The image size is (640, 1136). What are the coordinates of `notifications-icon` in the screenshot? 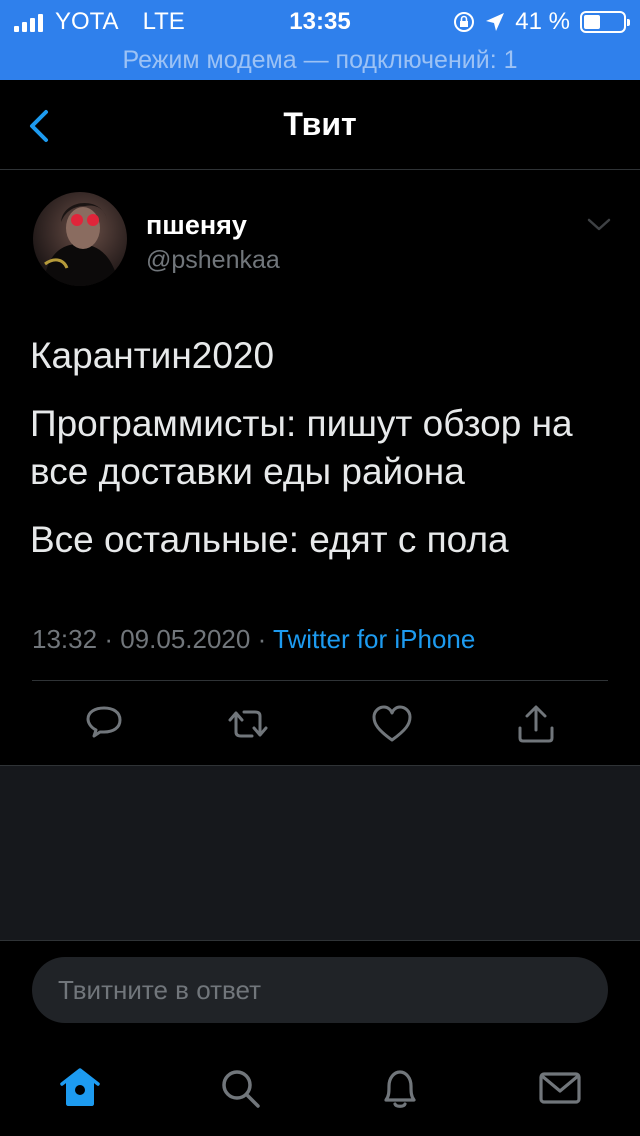 It's located at (400, 1088).